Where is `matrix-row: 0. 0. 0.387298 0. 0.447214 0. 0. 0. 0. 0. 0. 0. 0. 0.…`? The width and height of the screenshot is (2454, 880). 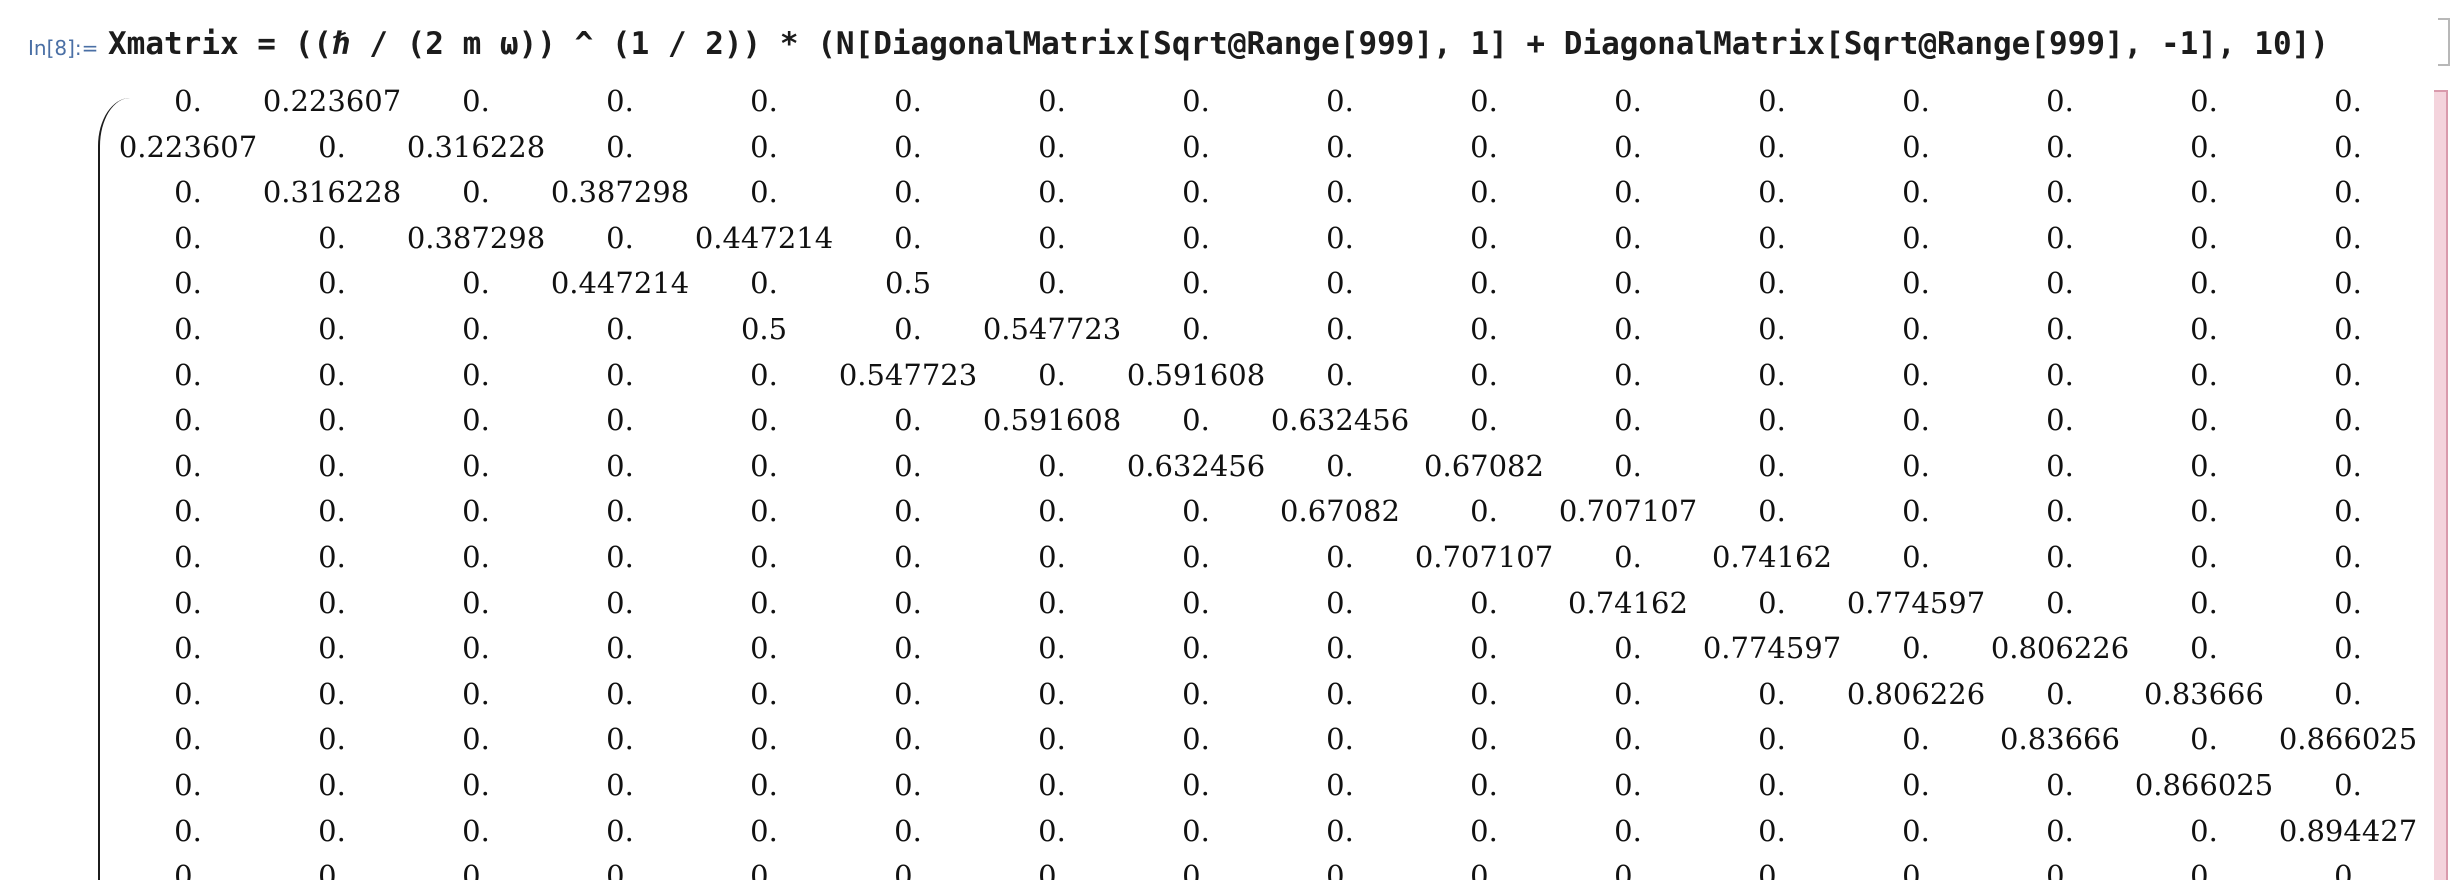
matrix-row: 0. 0. 0.387298 0. 0.447214 0. 0. 0. 0. 0. 0. 0. 0. 0.… is located at coordinates (1210, 243).